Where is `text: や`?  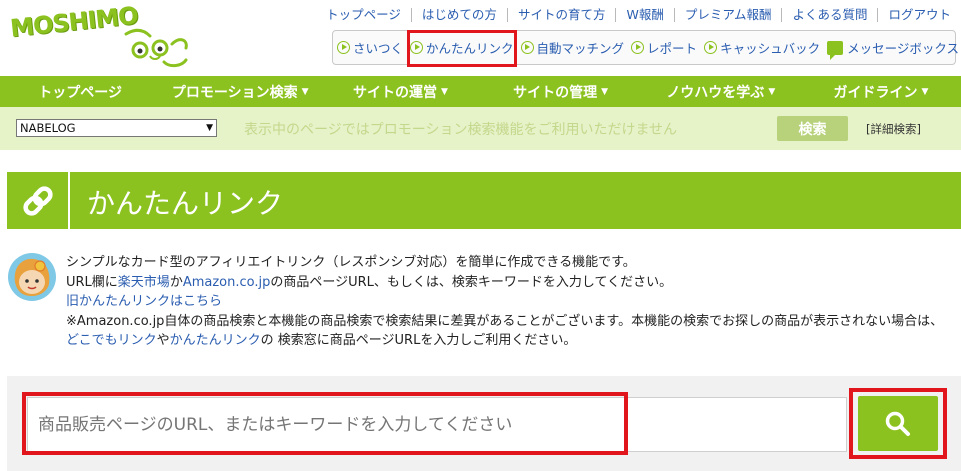
text: や is located at coordinates (163, 340).